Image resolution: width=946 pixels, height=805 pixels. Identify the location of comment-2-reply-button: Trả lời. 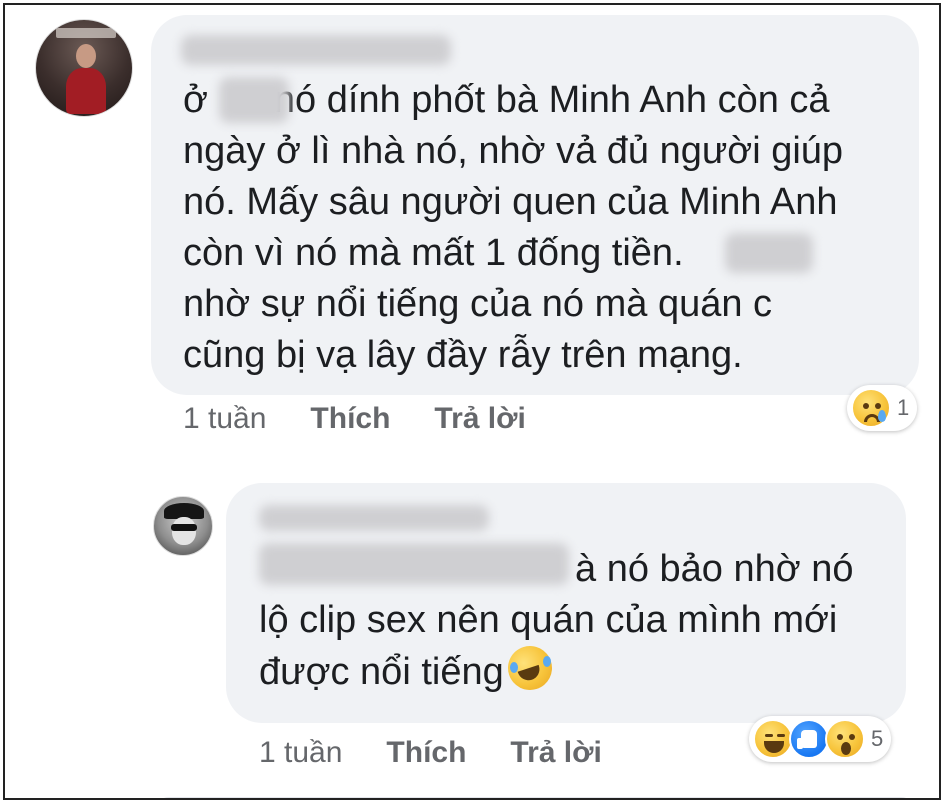
(555, 753).